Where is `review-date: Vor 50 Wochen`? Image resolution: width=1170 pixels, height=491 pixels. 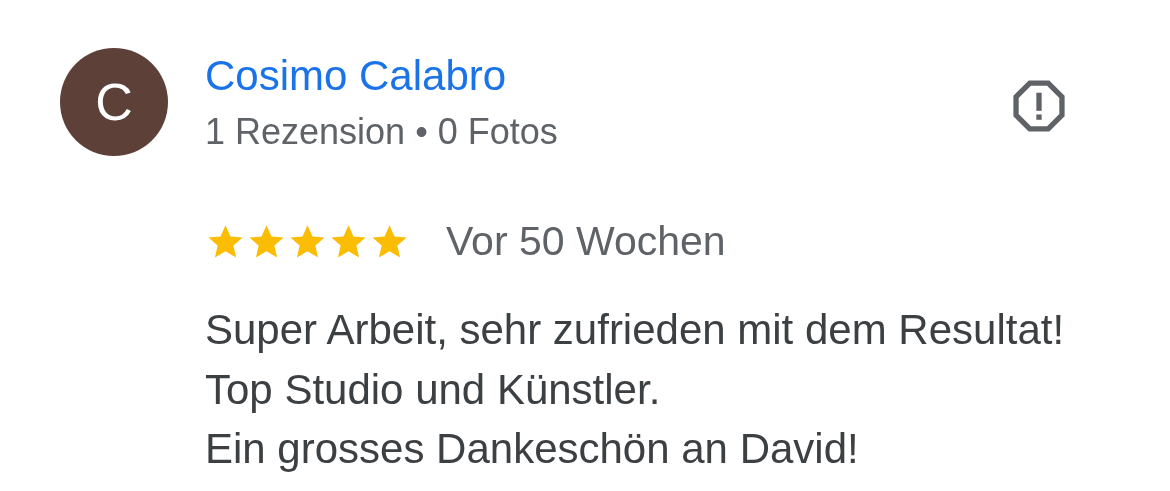 review-date: Vor 50 Wochen is located at coordinates (586, 241).